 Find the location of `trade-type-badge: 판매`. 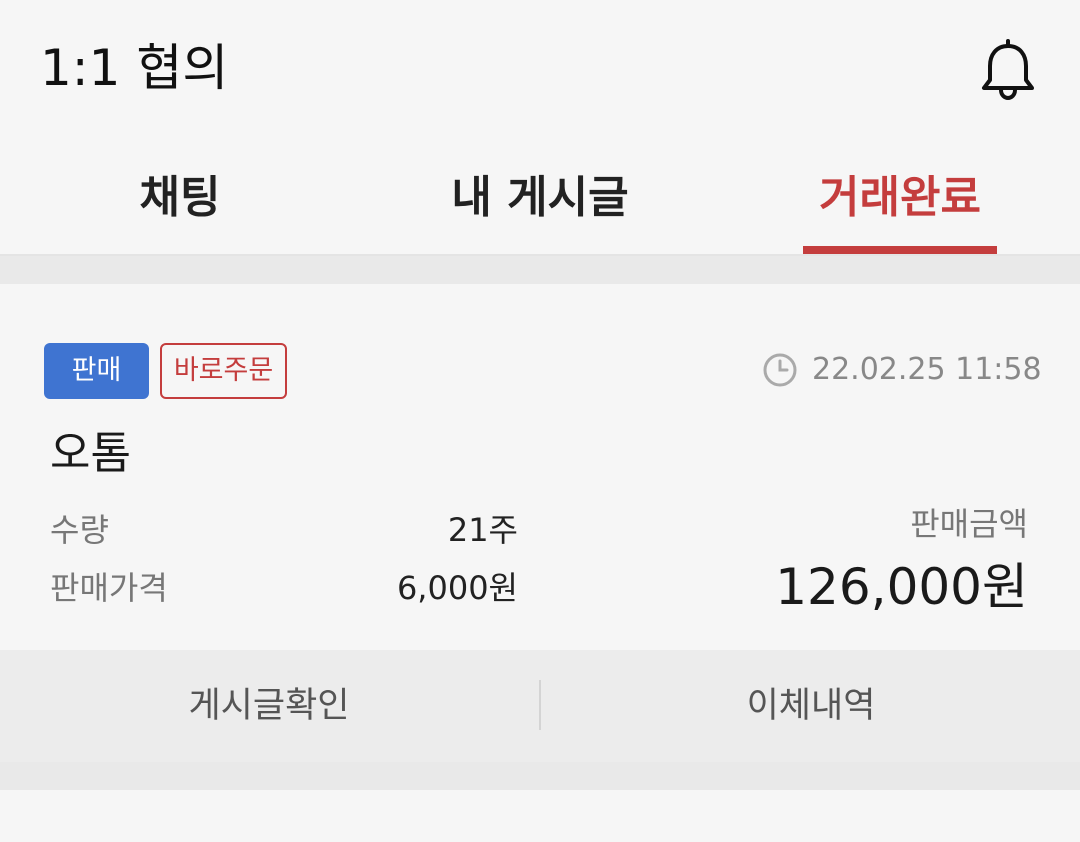

trade-type-badge: 판매 is located at coordinates (96, 371).